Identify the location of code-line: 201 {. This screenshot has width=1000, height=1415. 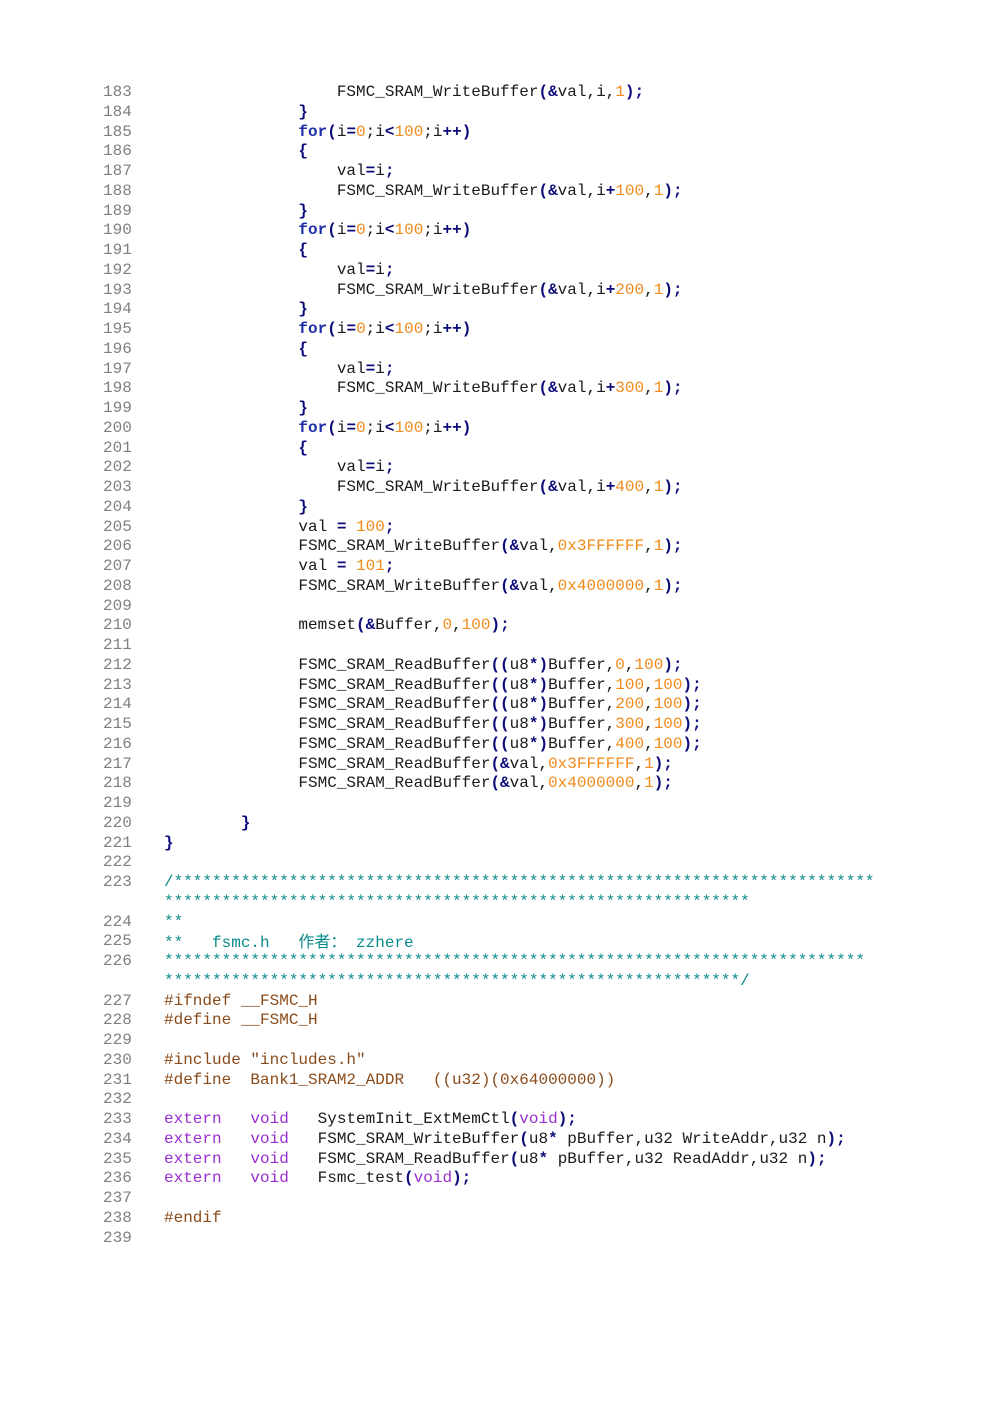
(540, 449).